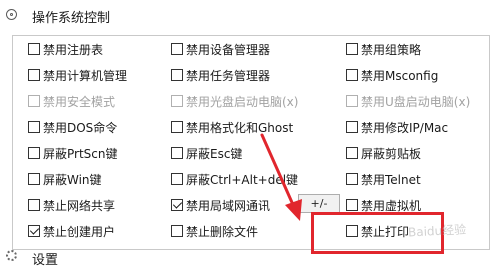  I want to click on watermark: Baidu经验, so click(437, 231).